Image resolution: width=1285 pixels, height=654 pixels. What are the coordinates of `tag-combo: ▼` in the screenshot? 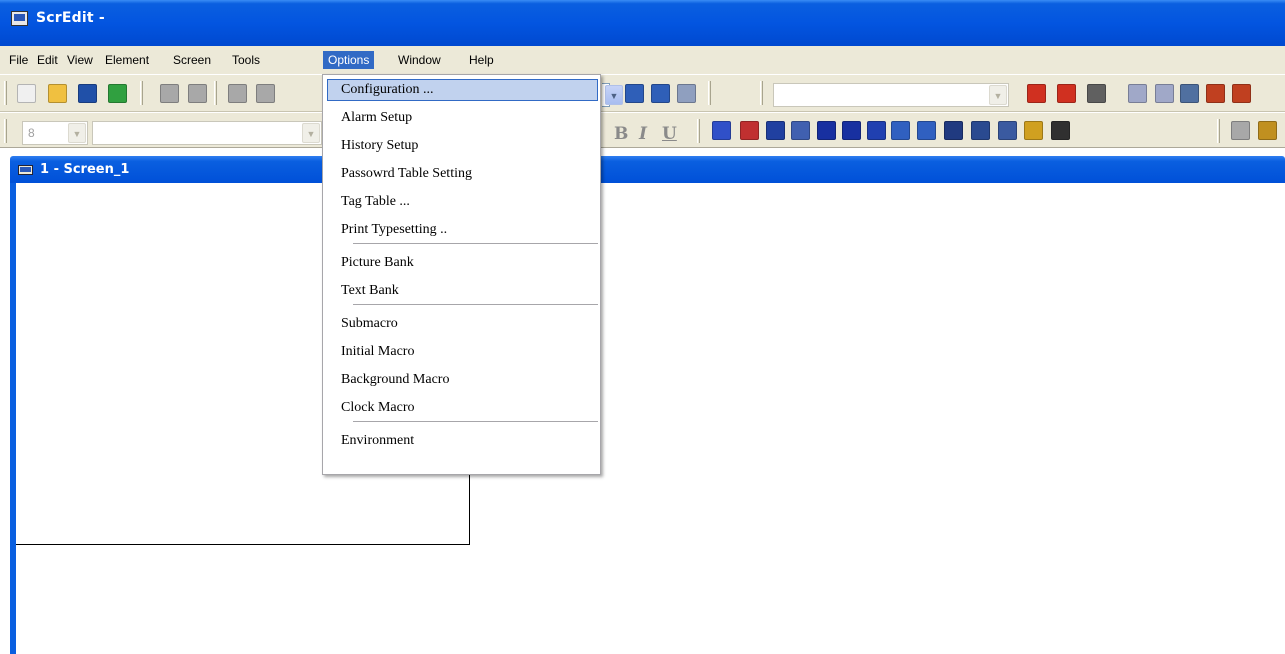 It's located at (891, 95).